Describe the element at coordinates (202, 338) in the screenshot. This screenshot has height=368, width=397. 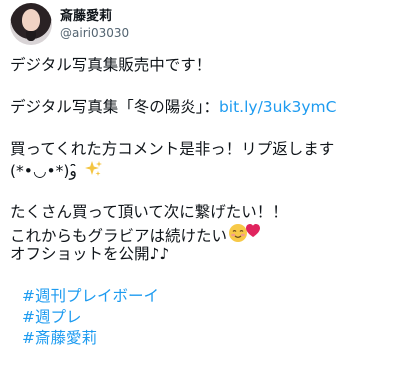
I see `hashtag-3-line: #斎藤愛莉` at that location.